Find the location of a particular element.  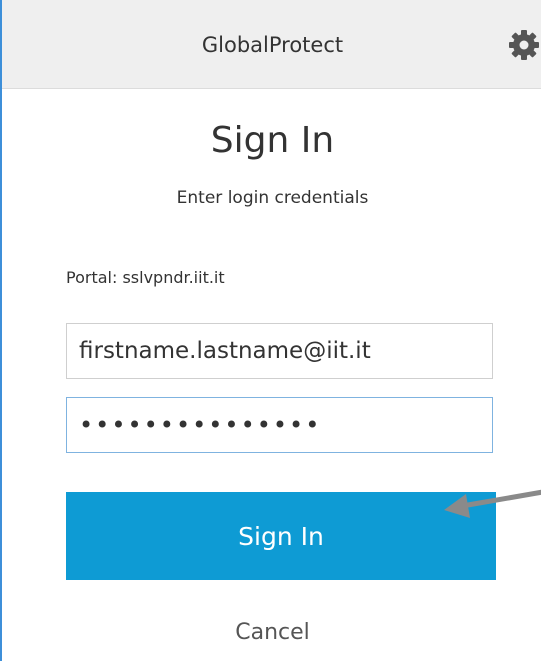

portal-label: Portal: sslvpndr.iit.it is located at coordinates (145, 277).